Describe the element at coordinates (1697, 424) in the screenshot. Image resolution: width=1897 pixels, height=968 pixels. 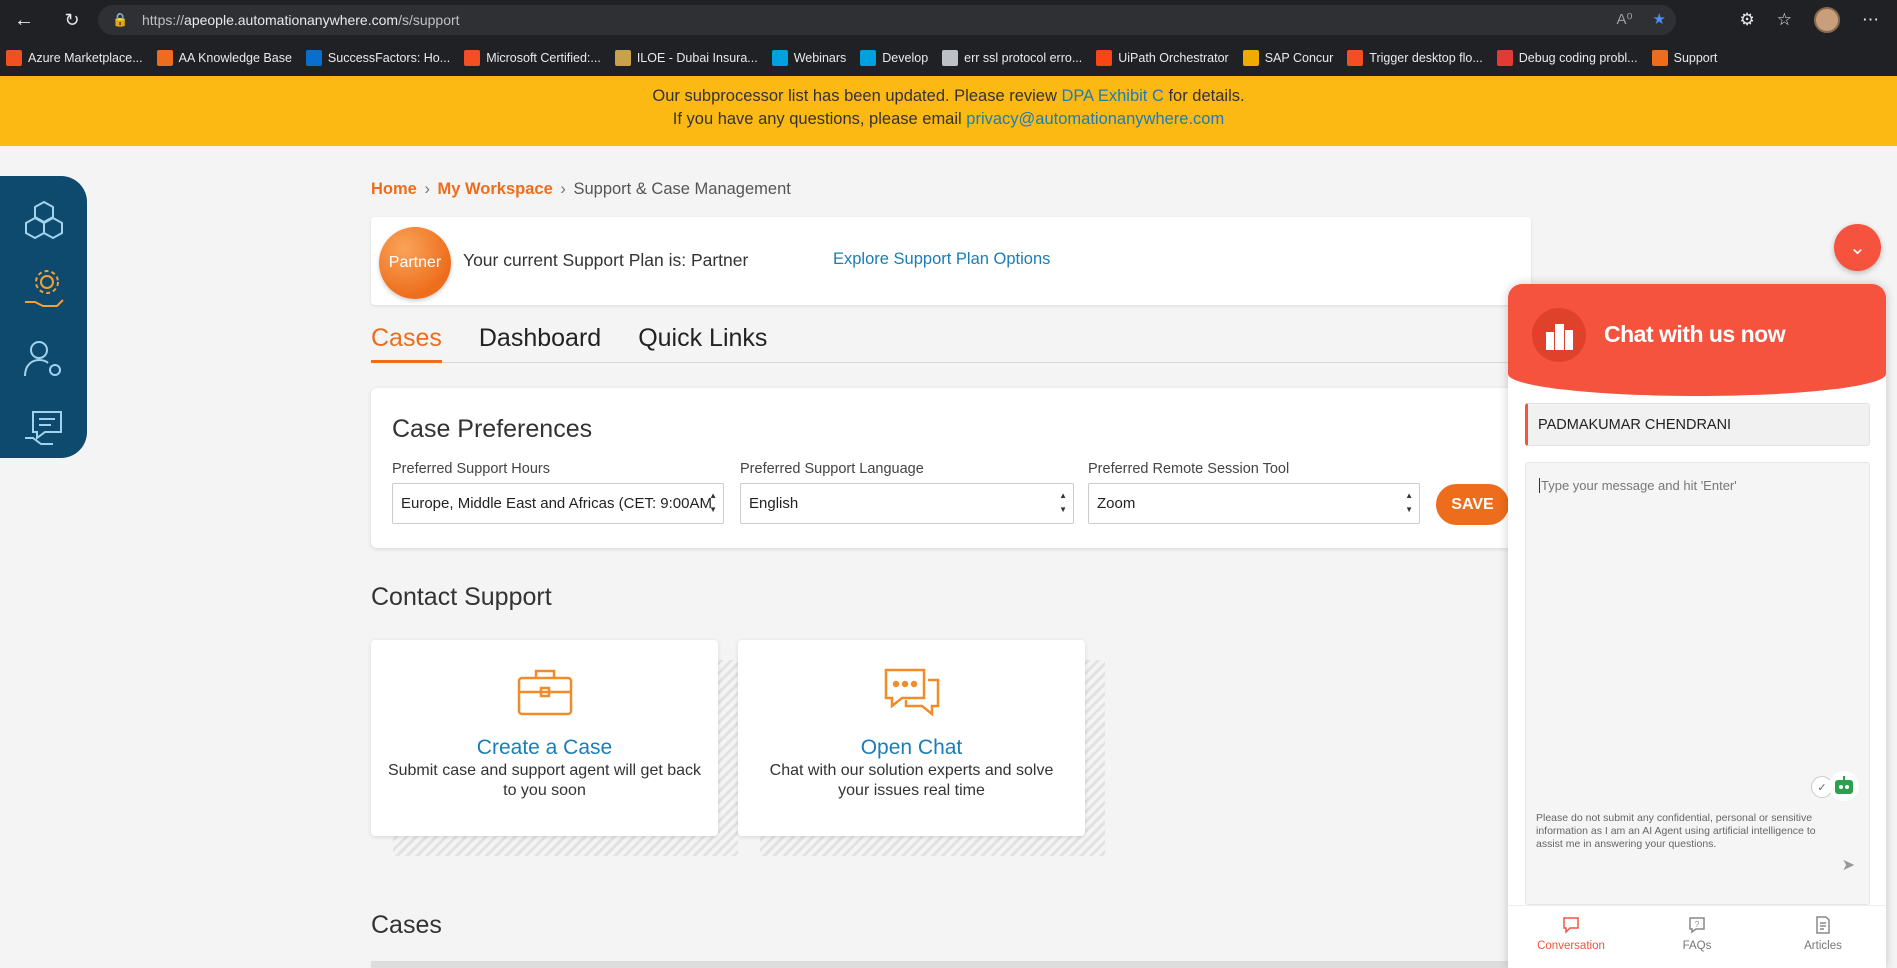
I see `chat-name-field: PADMAKUMAR CHENDRANI` at that location.